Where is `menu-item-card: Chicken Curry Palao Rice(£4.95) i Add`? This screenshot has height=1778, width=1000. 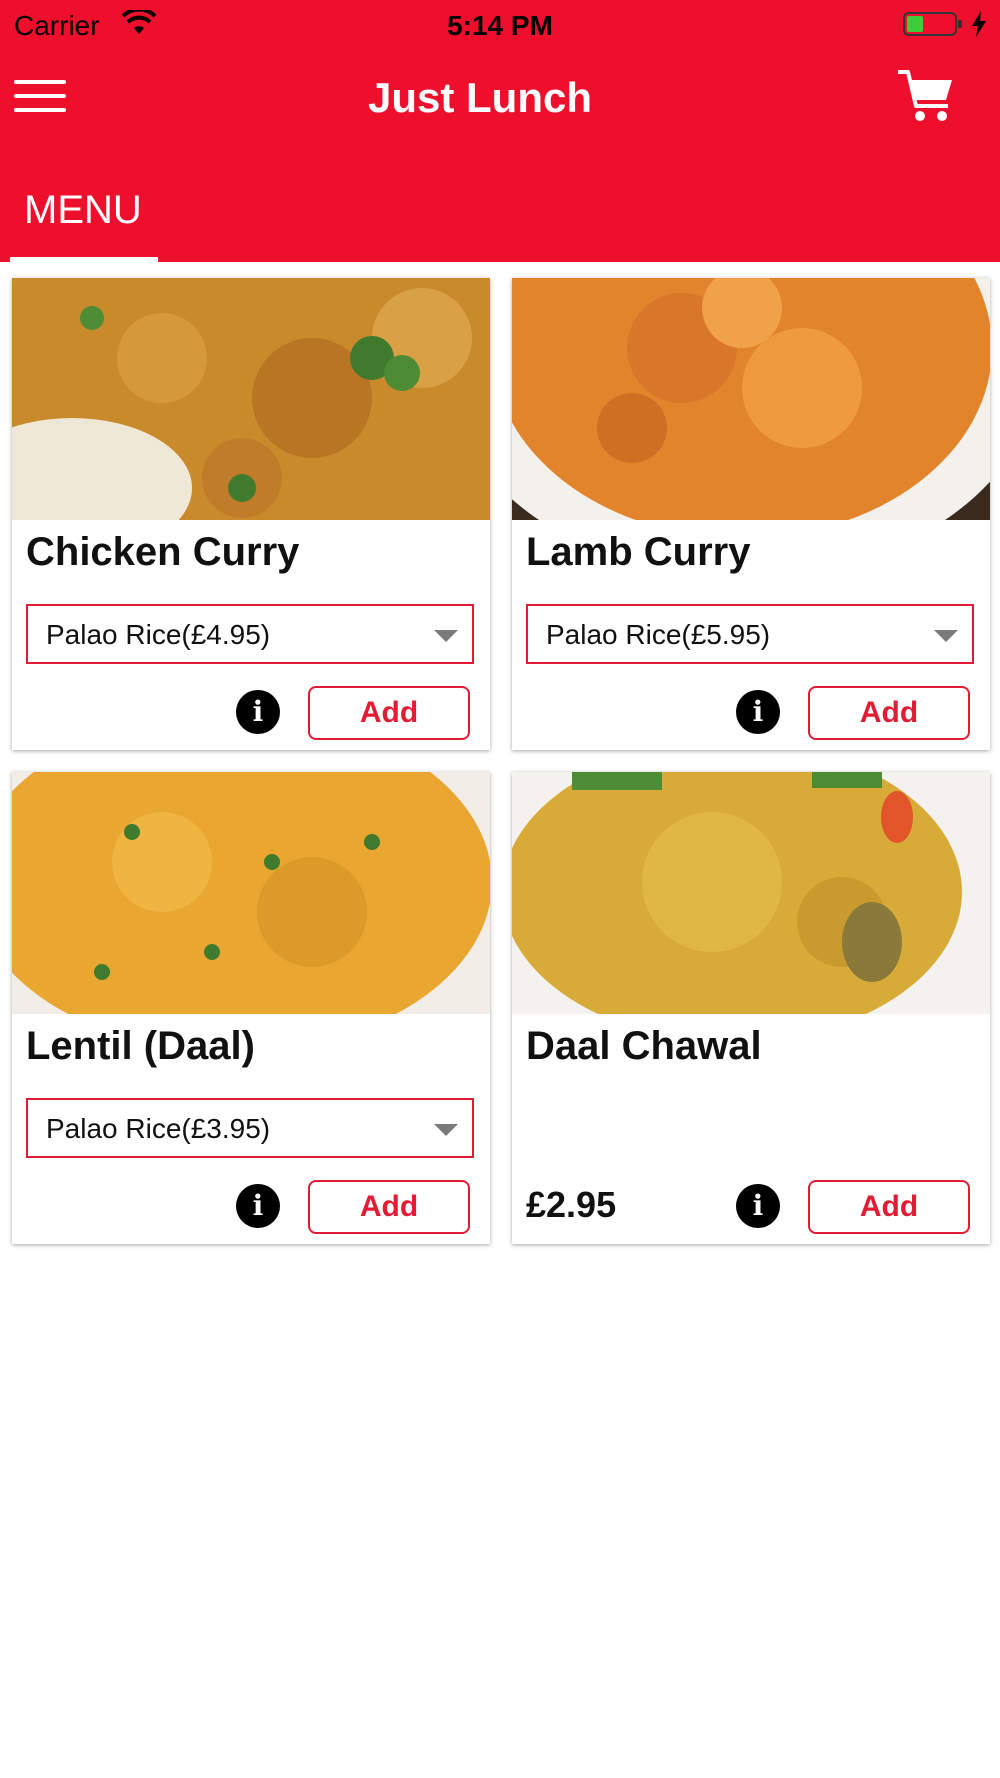
menu-item-card: Chicken Curry Palao Rice(£4.95) i Add is located at coordinates (251, 514).